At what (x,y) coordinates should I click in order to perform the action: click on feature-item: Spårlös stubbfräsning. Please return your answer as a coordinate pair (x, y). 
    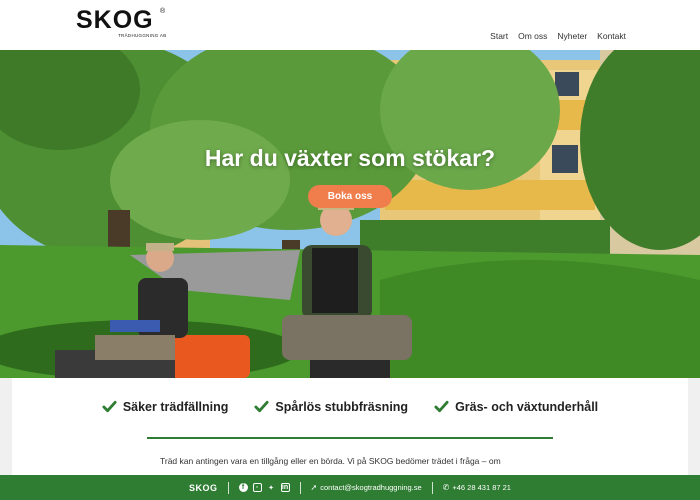
    Looking at the image, I should click on (331, 406).